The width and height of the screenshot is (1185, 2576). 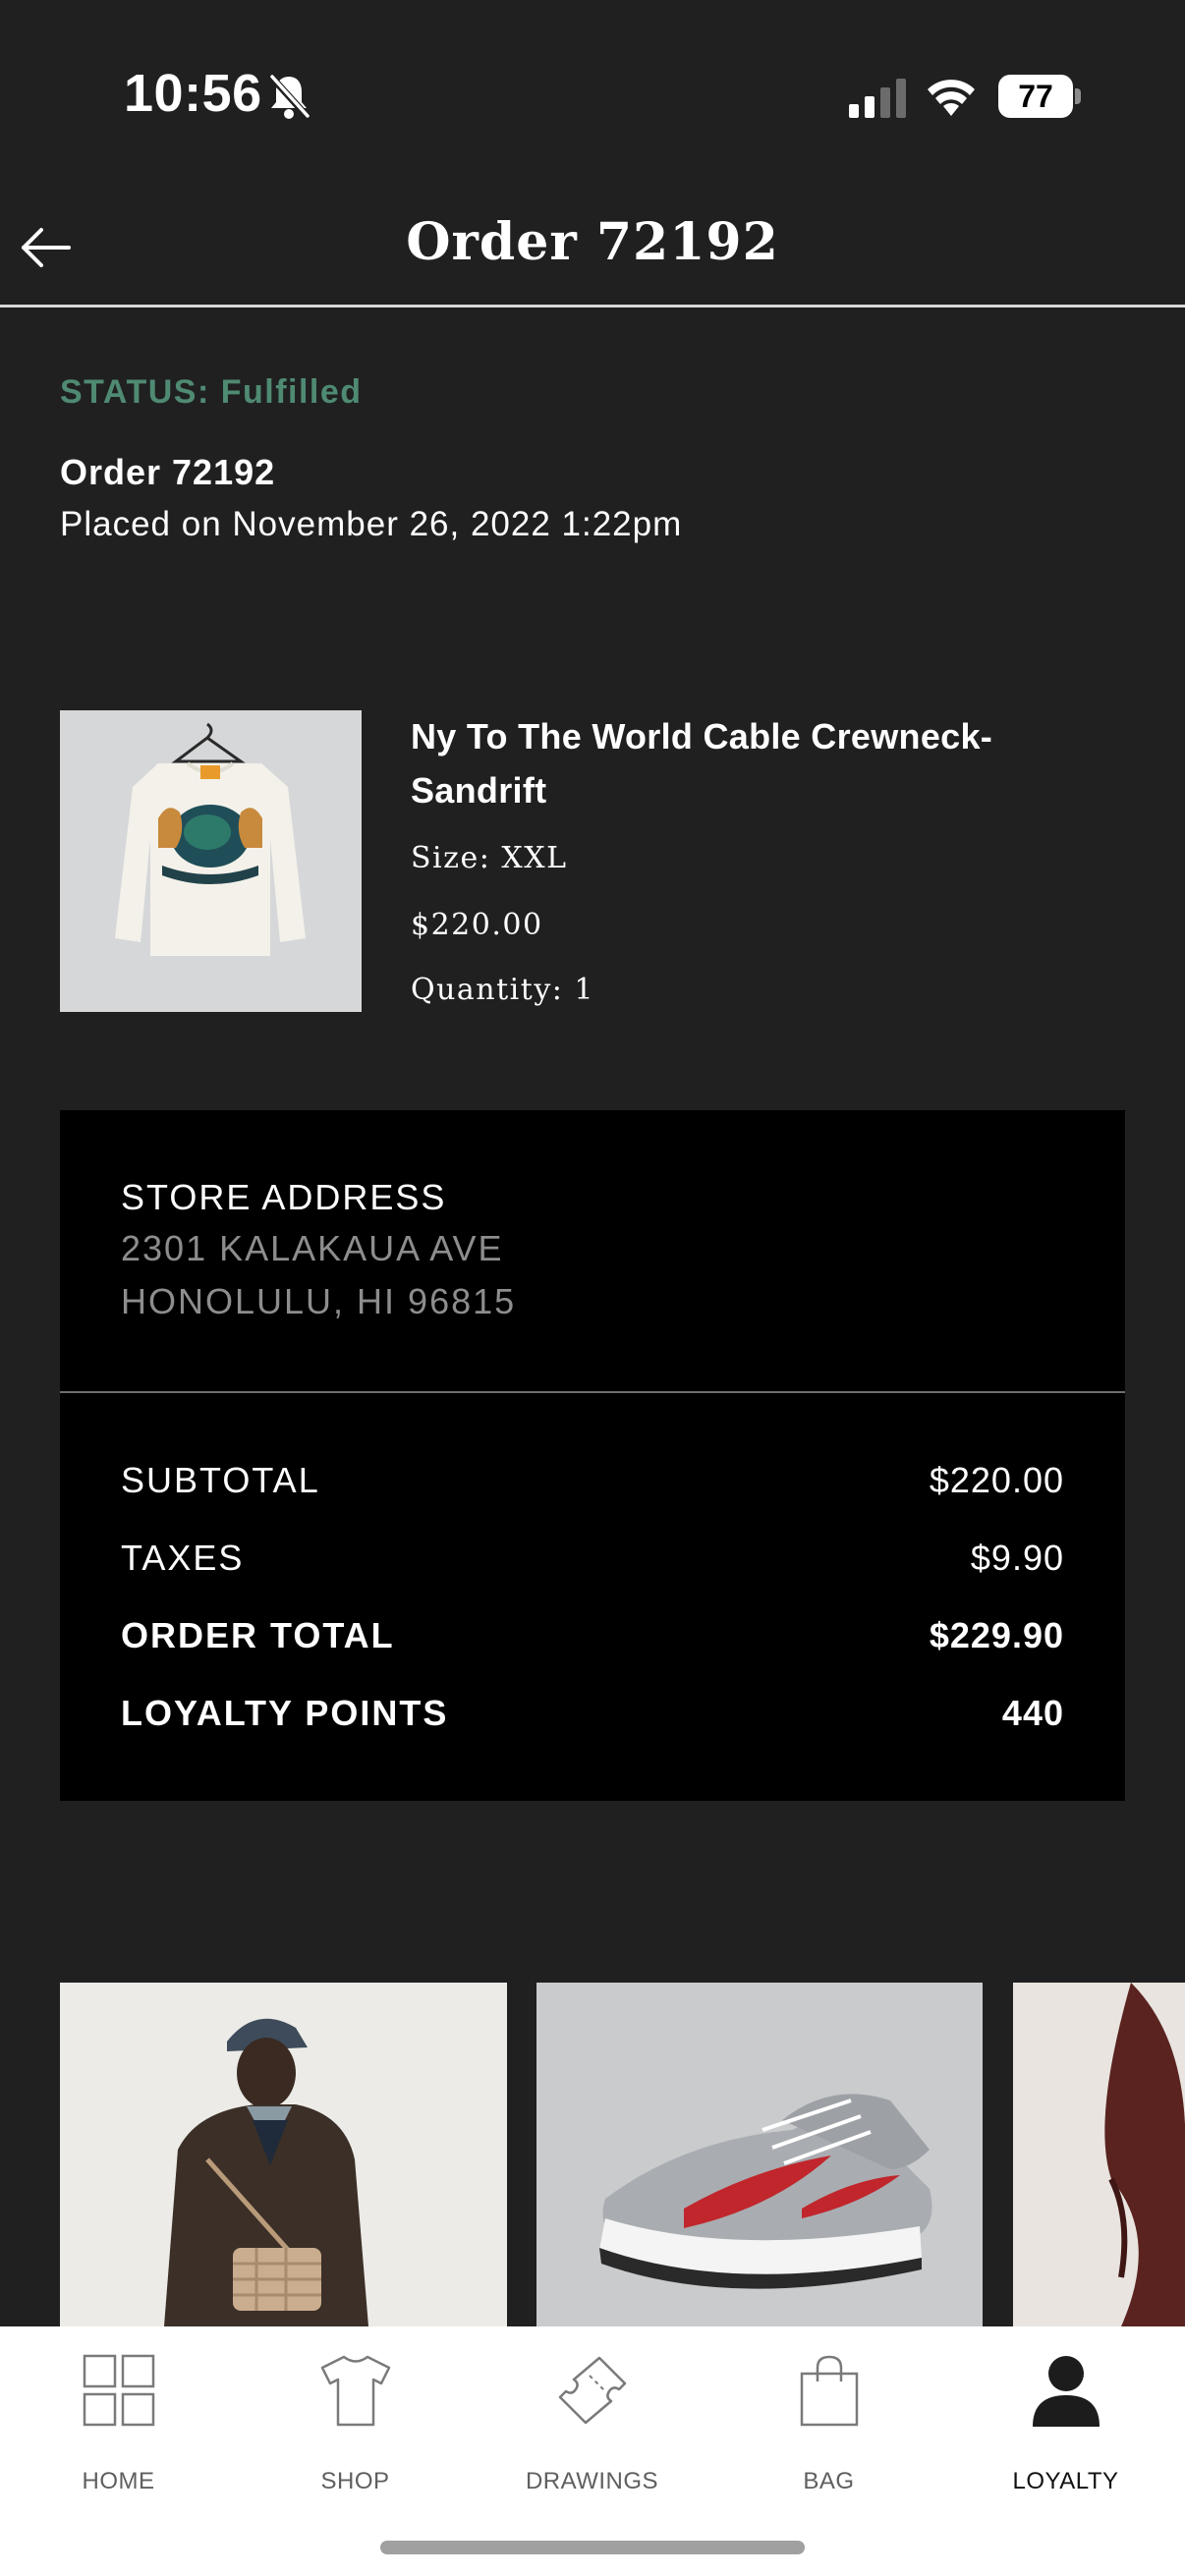 I want to click on garment-photo, so click(x=1099, y=2154).